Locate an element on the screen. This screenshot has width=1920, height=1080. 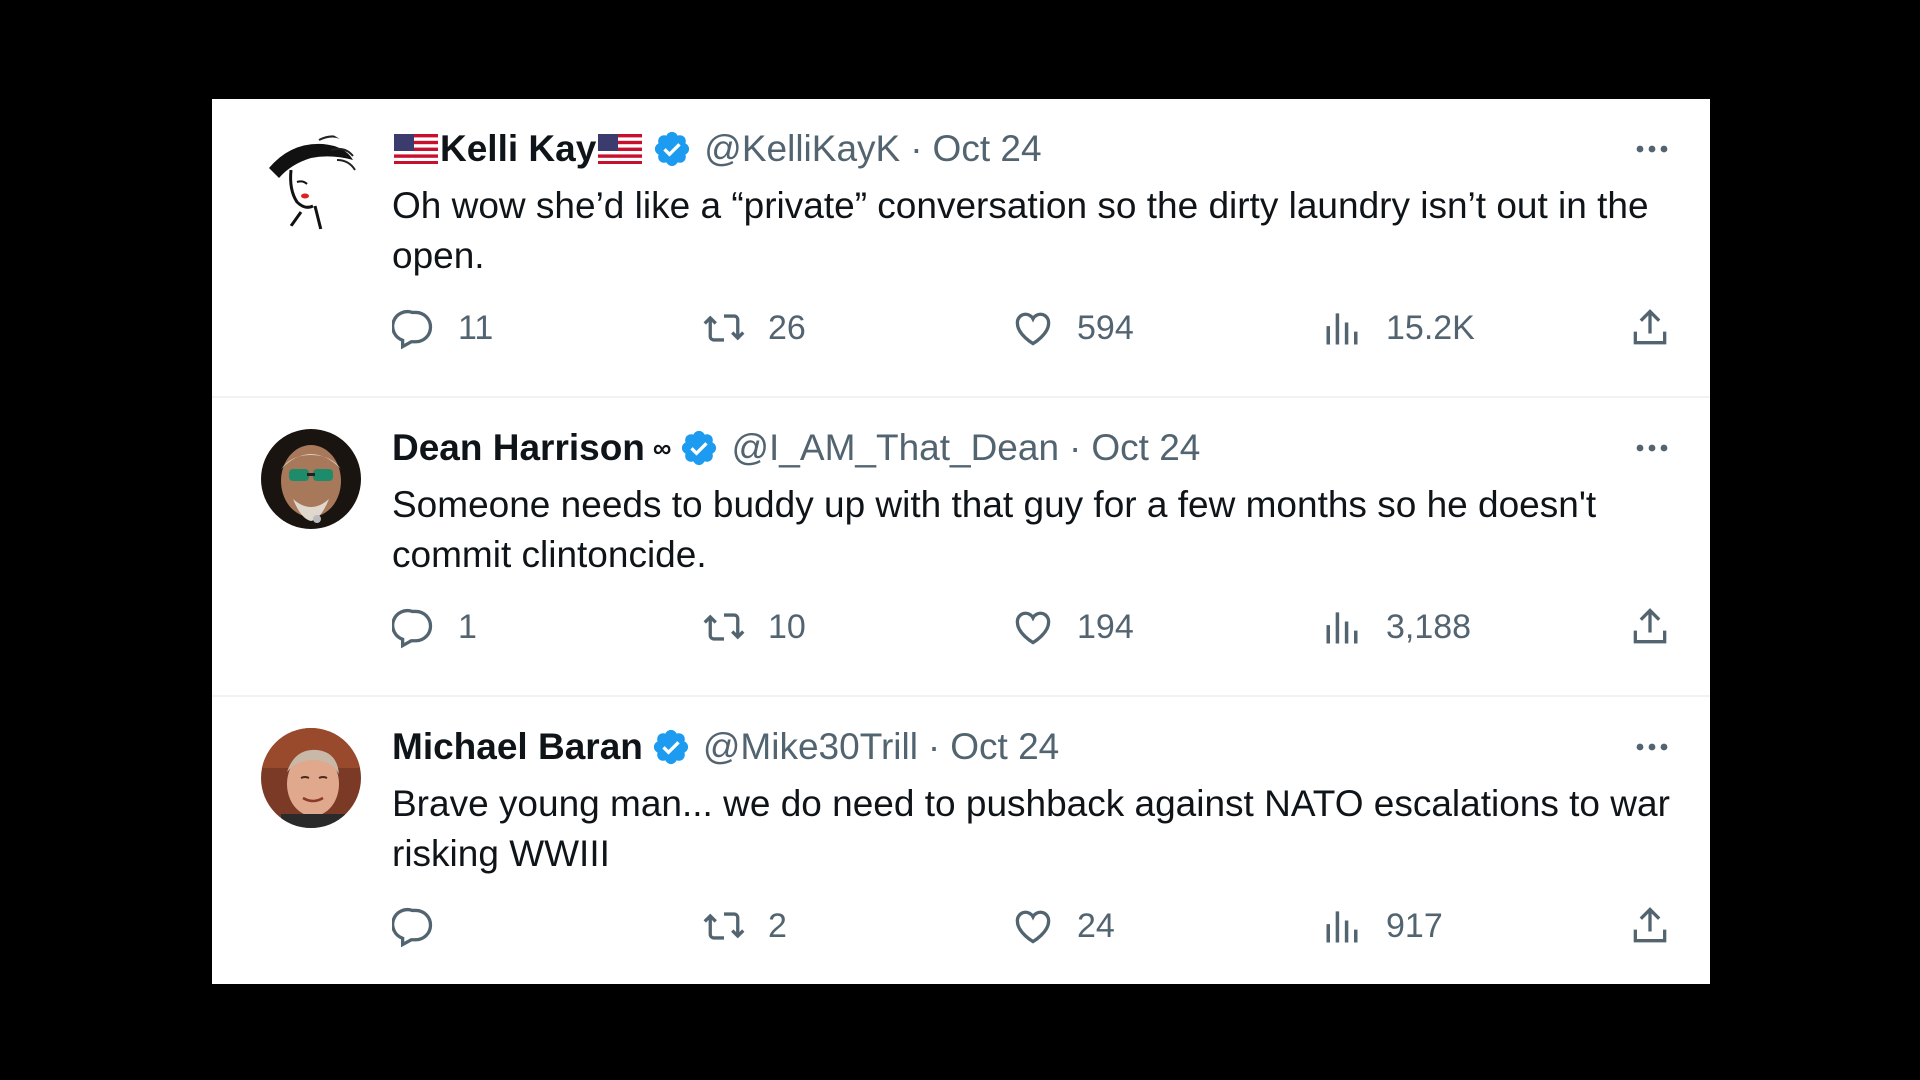
like-count: 194 is located at coordinates (1105, 626).